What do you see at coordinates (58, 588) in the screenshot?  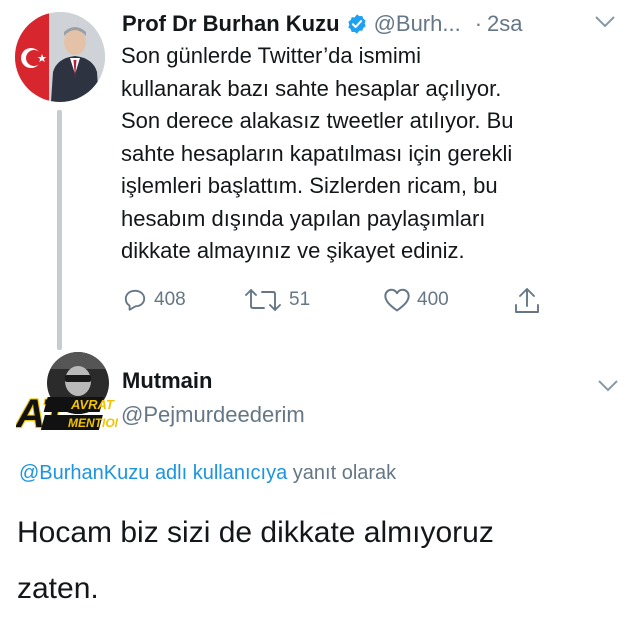 I see `reply-text-line: zaten.` at bounding box center [58, 588].